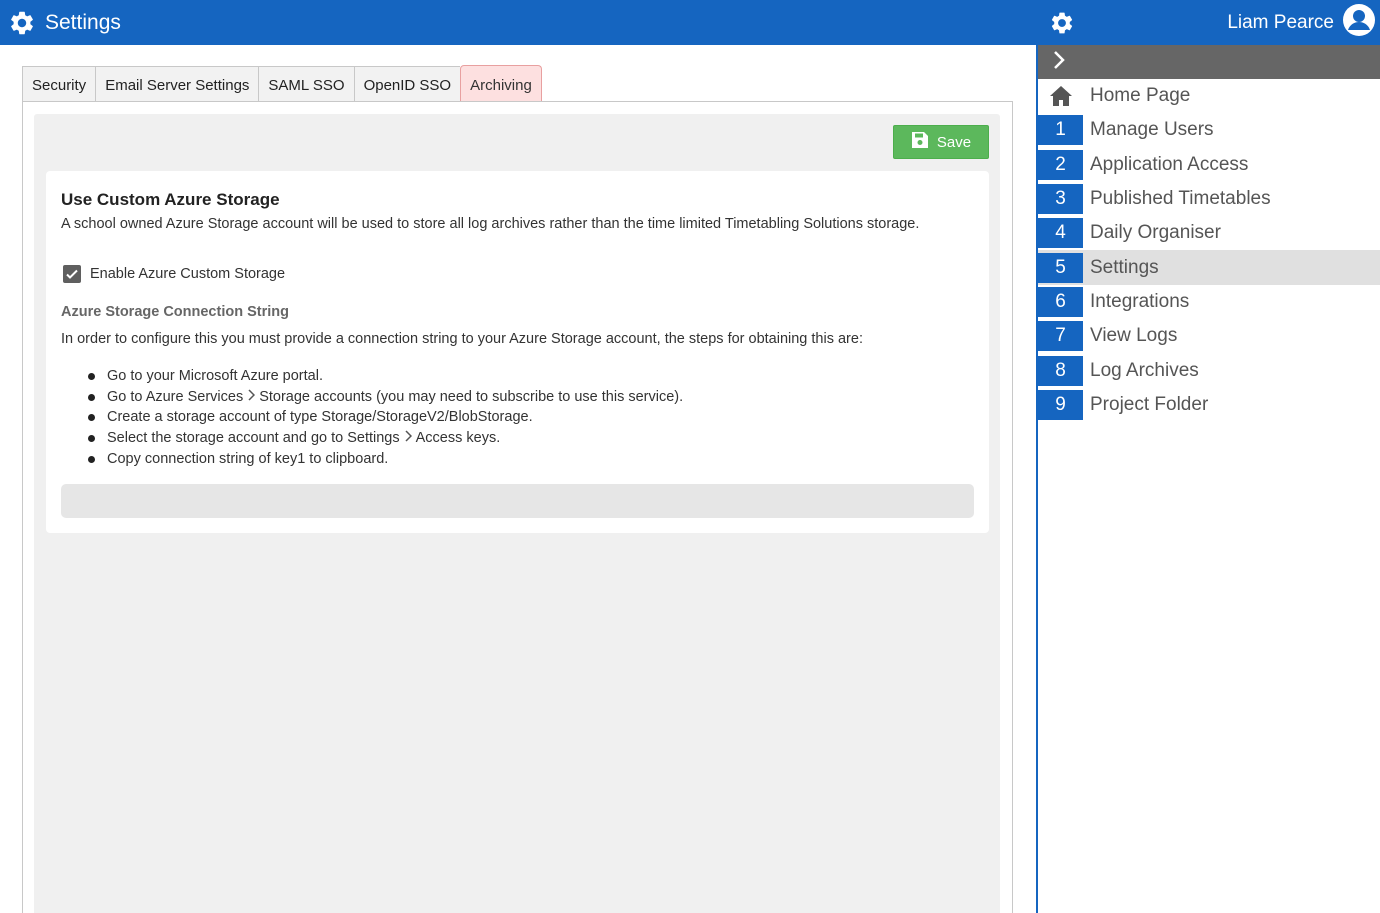 The image size is (1380, 913). What do you see at coordinates (920, 142) in the screenshot?
I see `floppy-disk-icon` at bounding box center [920, 142].